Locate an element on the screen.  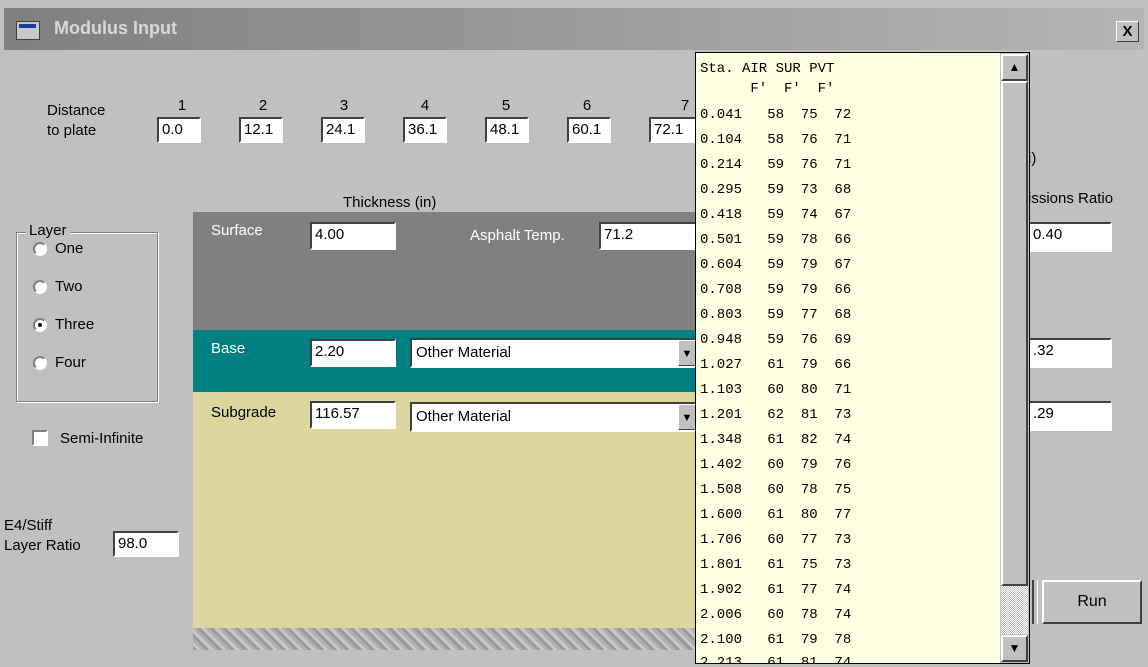
poisson-surface-input: 0.40 is located at coordinates (1070, 237).